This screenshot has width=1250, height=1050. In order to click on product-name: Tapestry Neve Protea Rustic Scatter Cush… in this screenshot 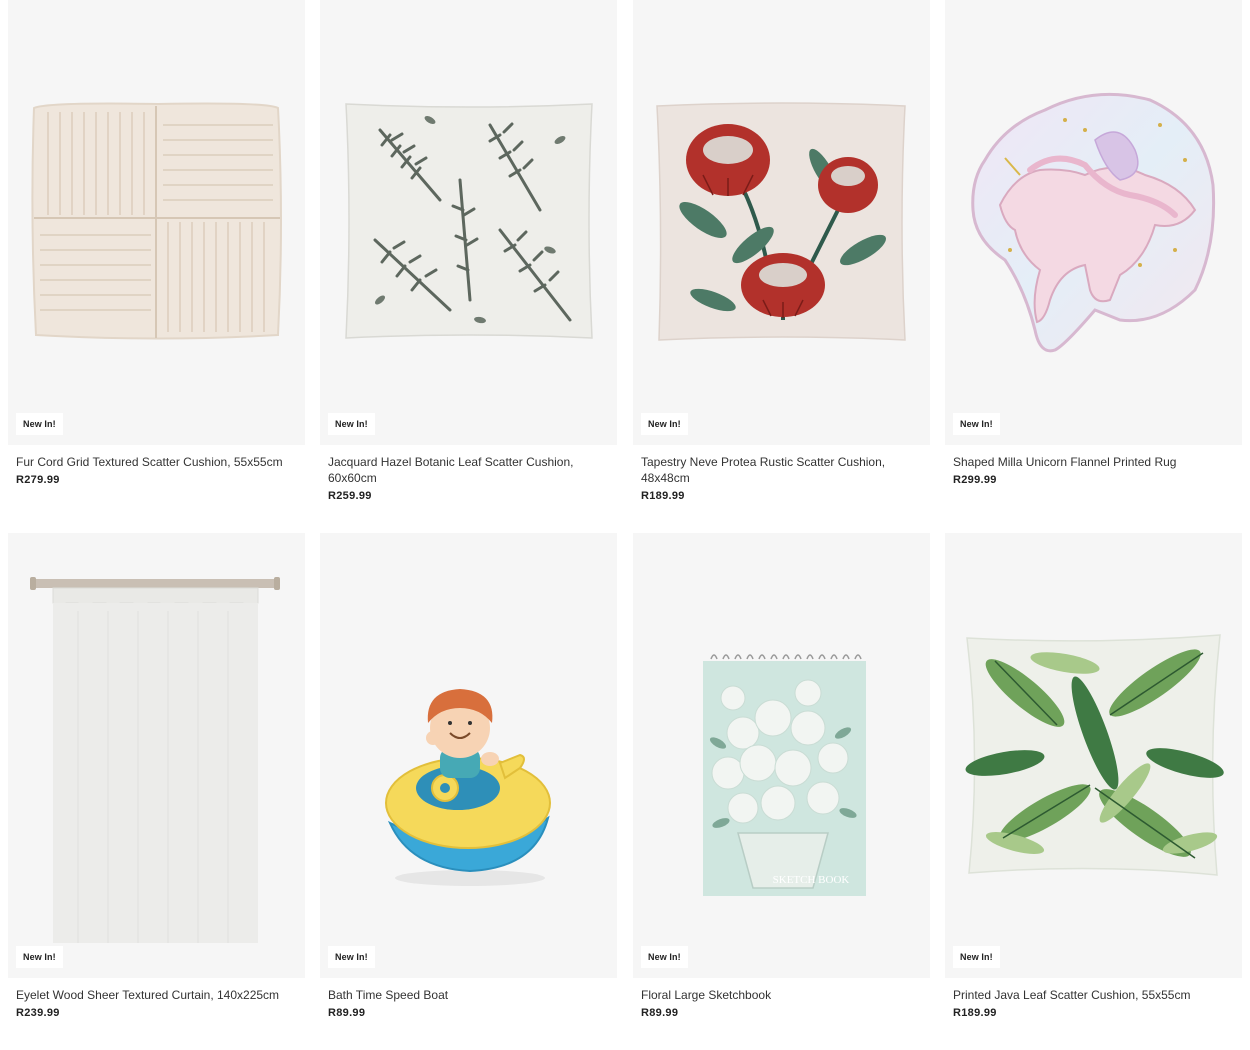, I will do `click(781, 470)`.